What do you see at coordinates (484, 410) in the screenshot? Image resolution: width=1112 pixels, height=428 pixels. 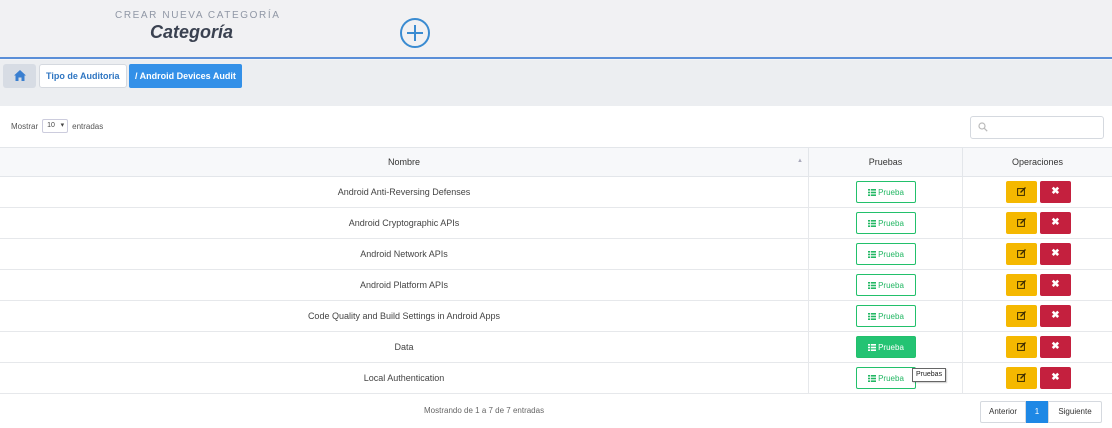 I see `table-info: Mostrando de 1 a 7 de 7 entradas` at bounding box center [484, 410].